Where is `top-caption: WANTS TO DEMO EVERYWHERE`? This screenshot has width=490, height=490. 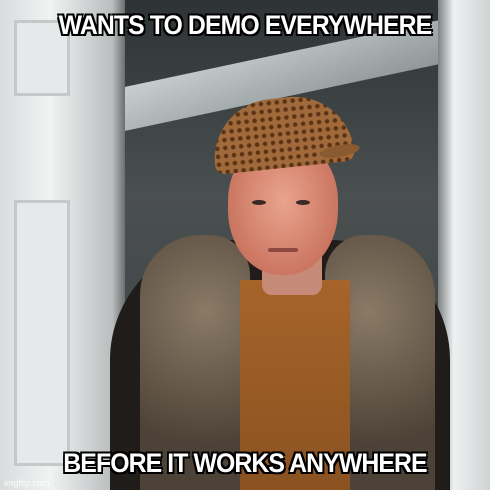 top-caption: WANTS TO DEMO EVERYWHERE is located at coordinates (245, 25).